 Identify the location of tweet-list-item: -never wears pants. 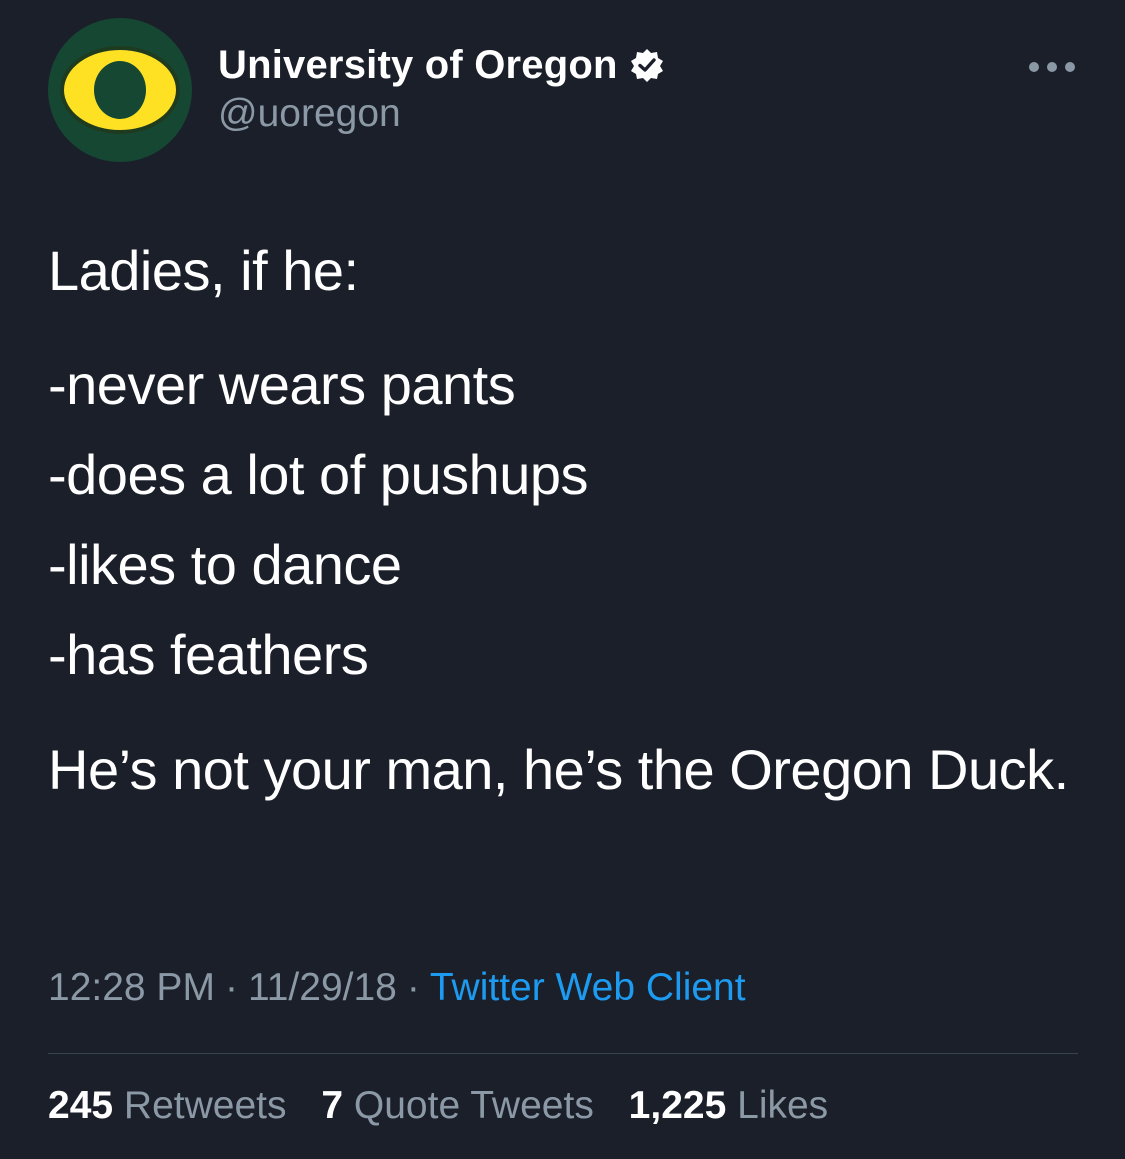
(282, 384).